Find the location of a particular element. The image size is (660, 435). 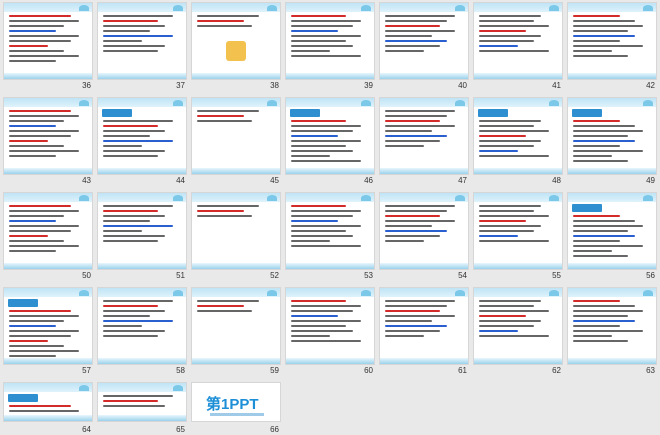

slide-thumbnail: 48 is located at coordinates (518, 142).